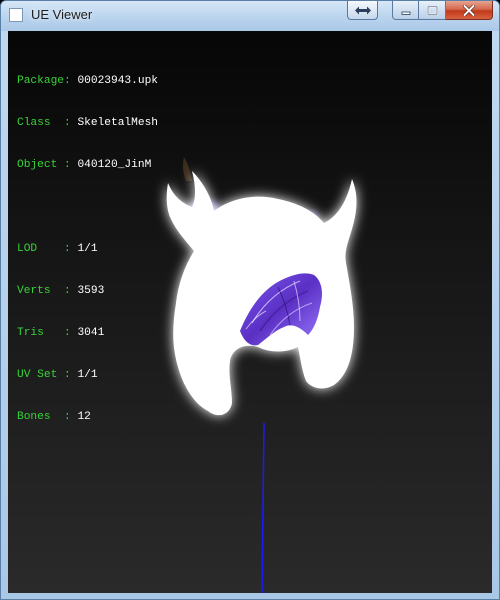 Image resolution: width=500 pixels, height=600 pixels. What do you see at coordinates (16, 15) in the screenshot?
I see `app-window-icon` at bounding box center [16, 15].